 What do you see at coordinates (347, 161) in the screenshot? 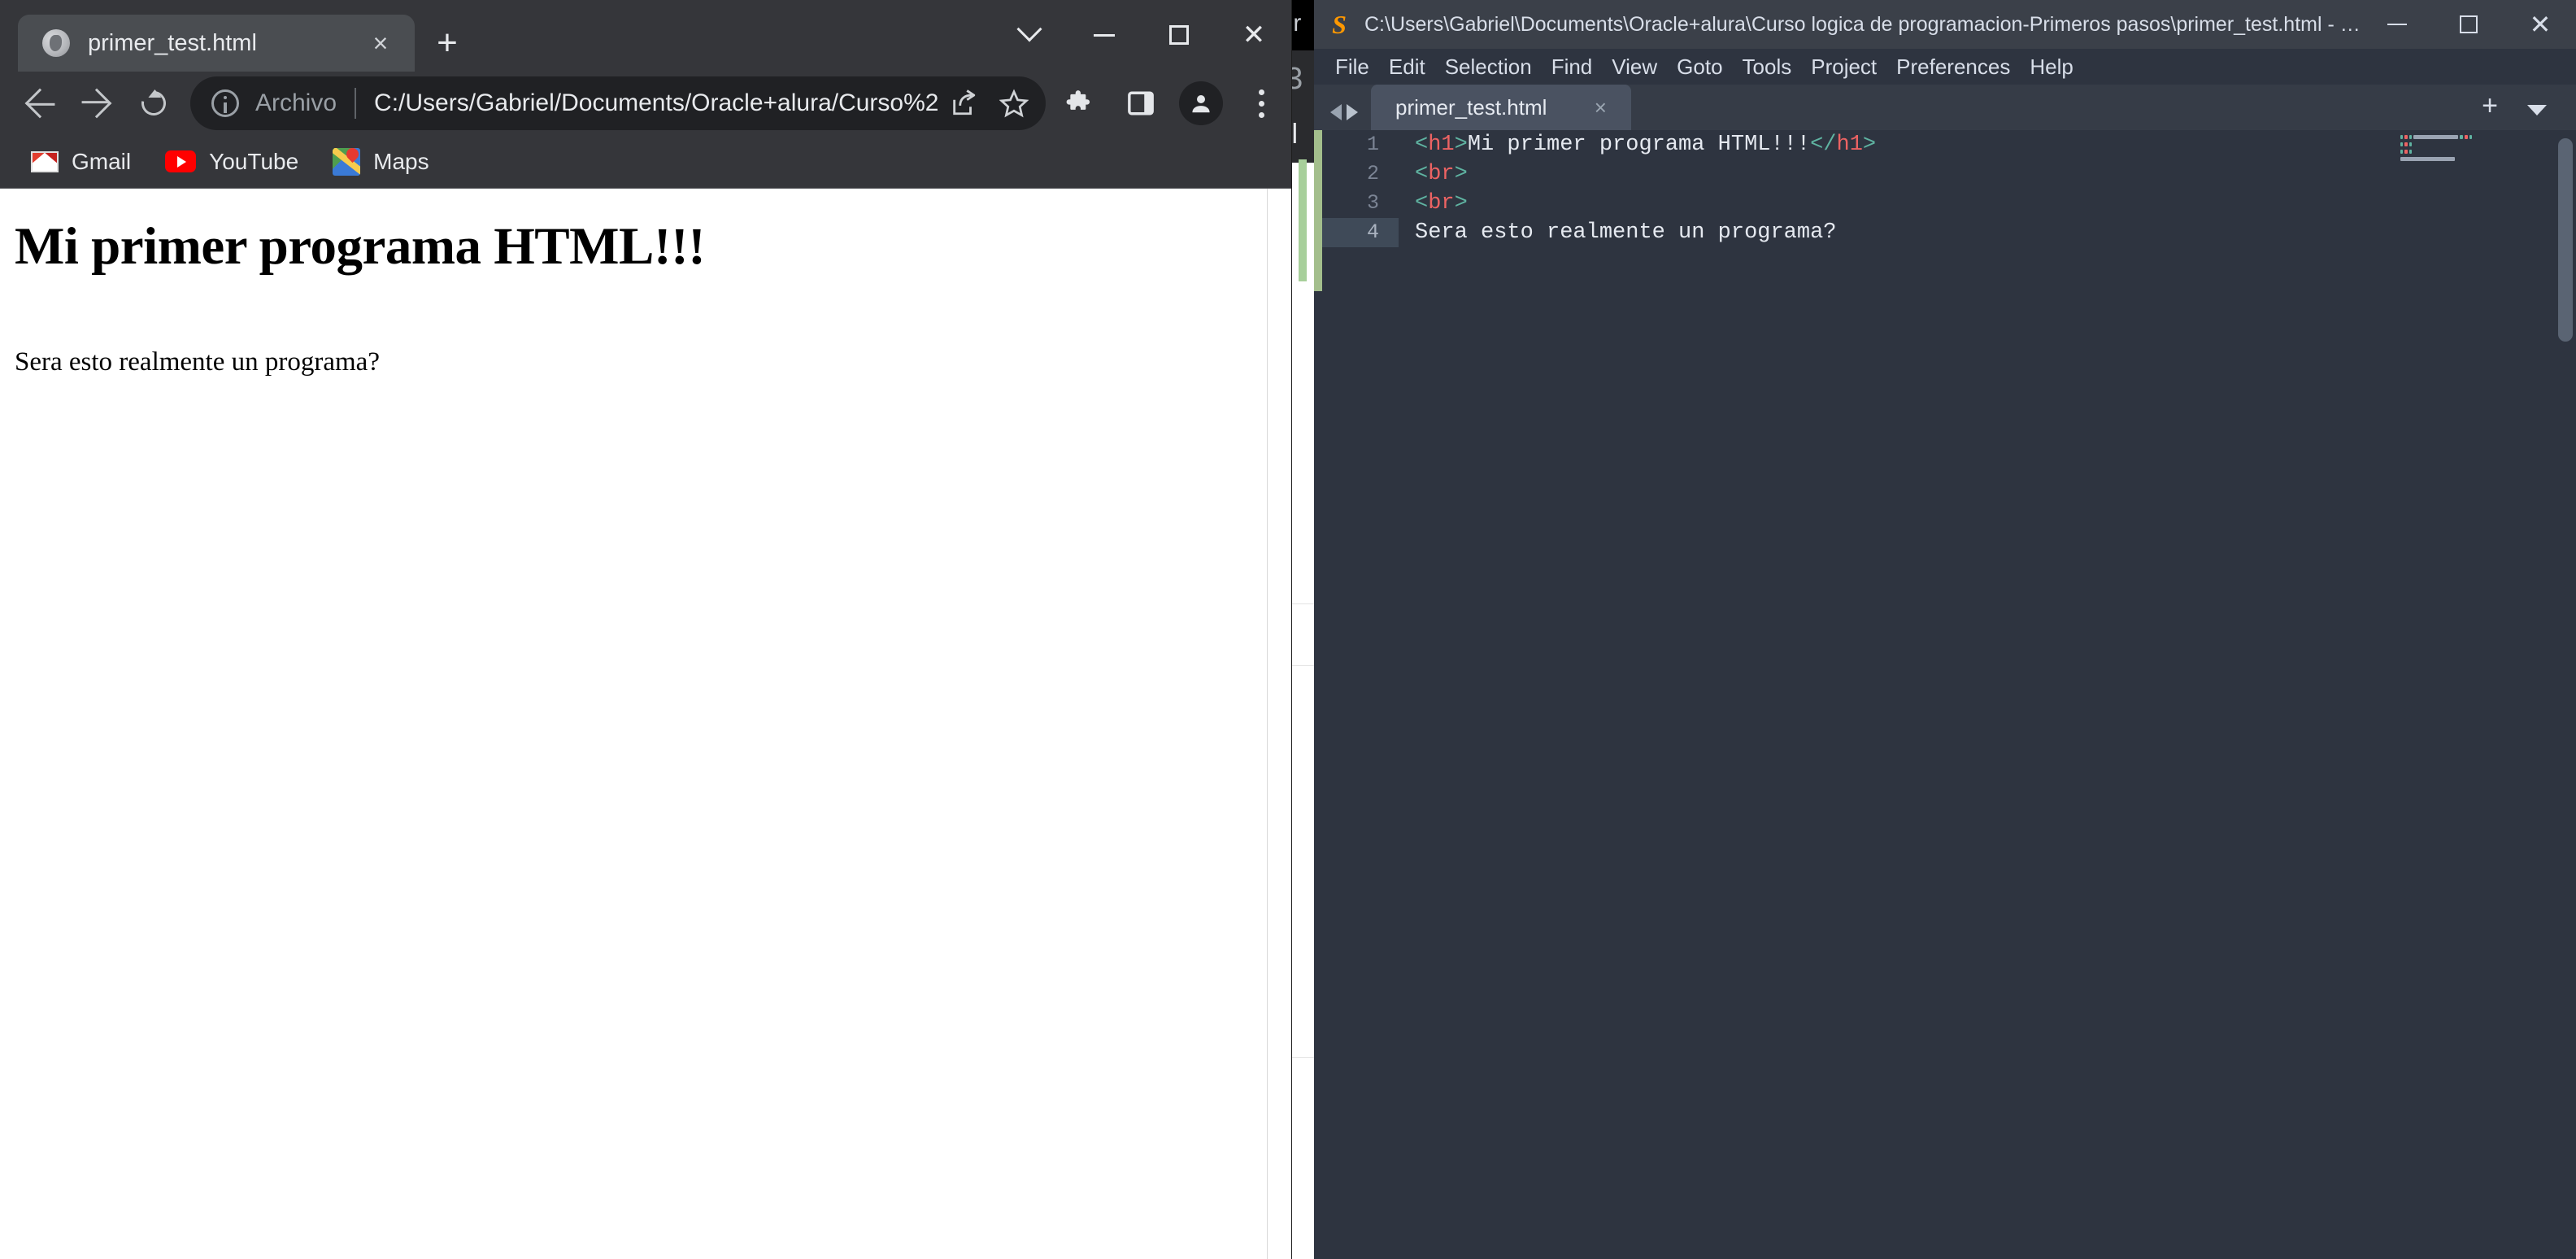
I see `google-maps-icon` at bounding box center [347, 161].